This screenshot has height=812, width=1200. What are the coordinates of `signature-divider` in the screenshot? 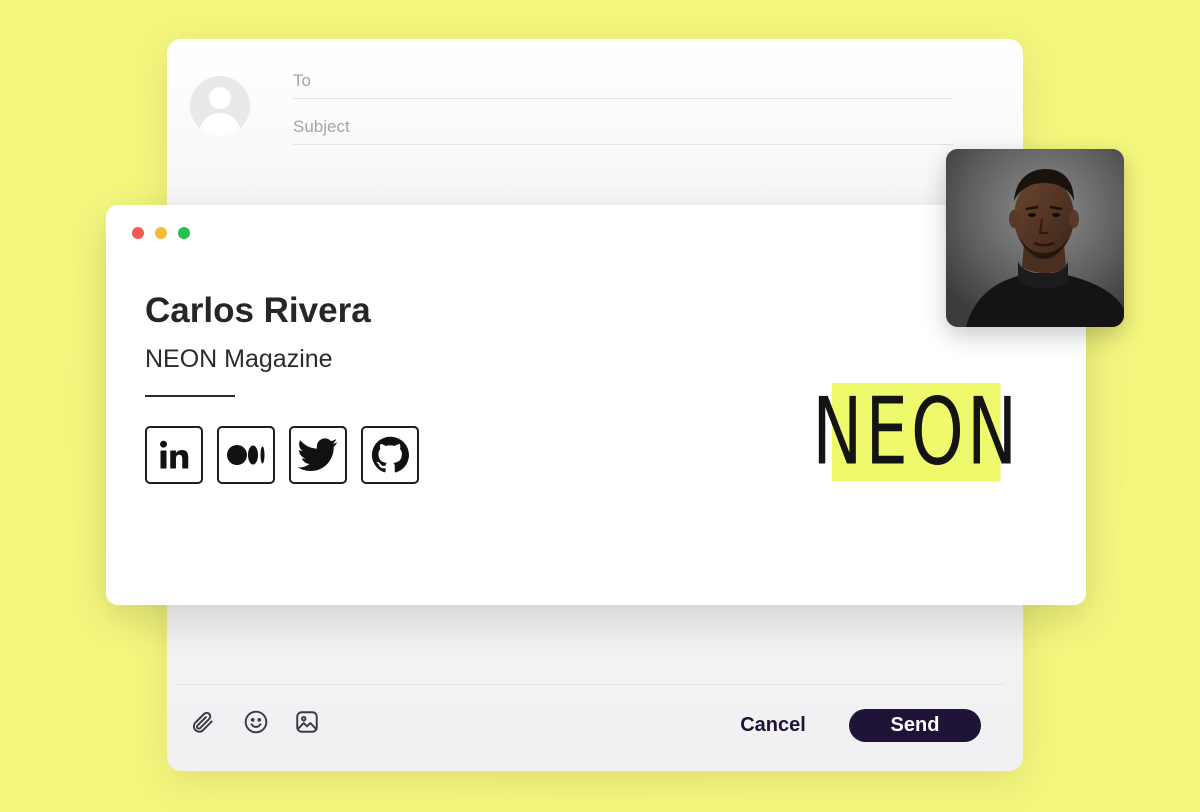 It's located at (190, 396).